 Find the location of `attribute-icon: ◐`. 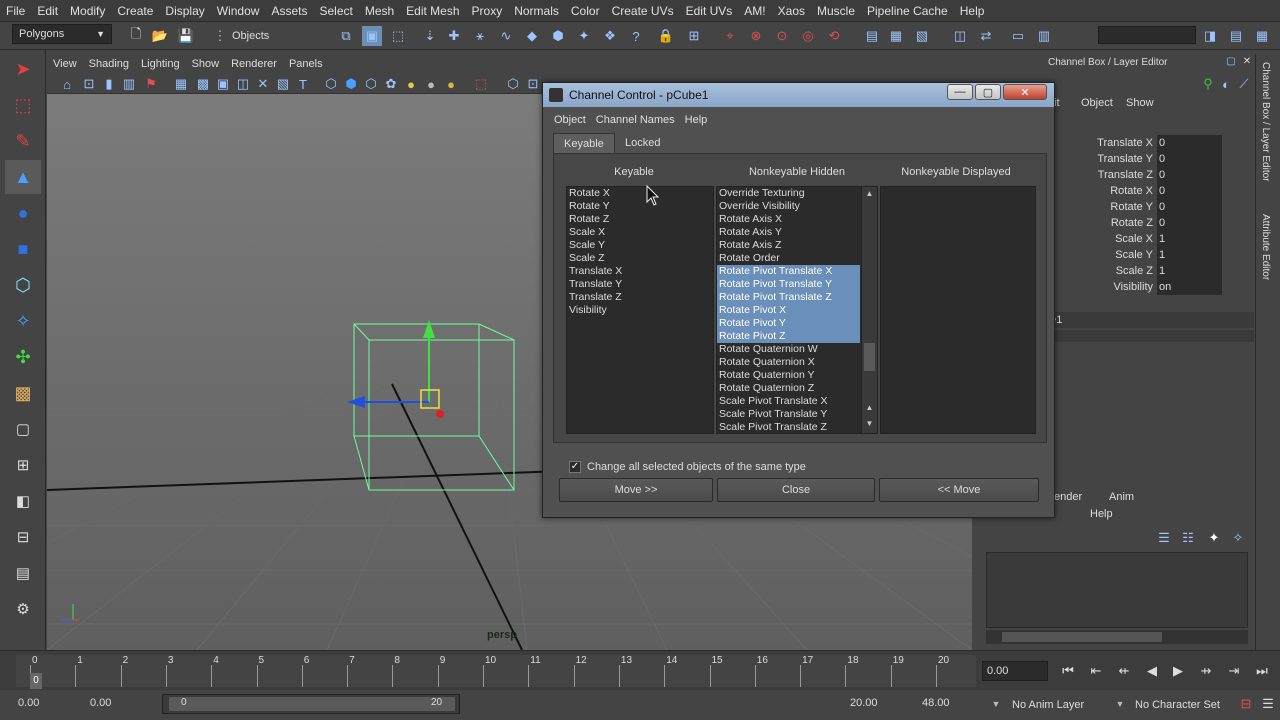

attribute-icon: ◐ is located at coordinates (1226, 84).